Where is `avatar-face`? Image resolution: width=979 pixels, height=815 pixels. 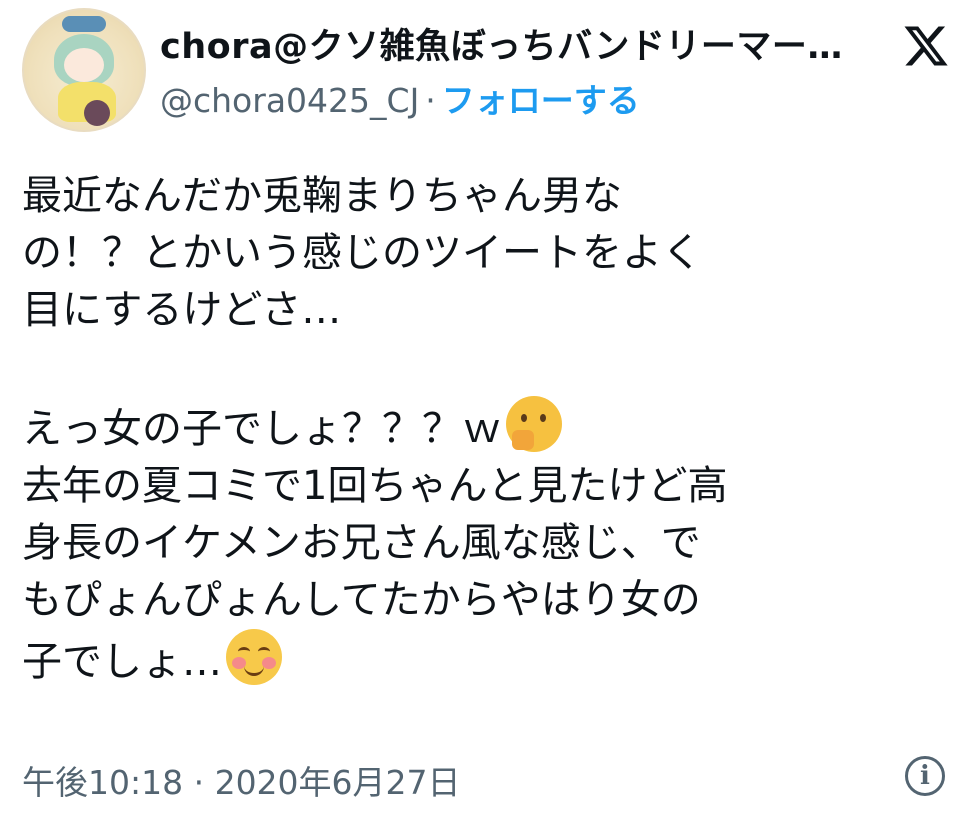 avatar-face is located at coordinates (84, 65).